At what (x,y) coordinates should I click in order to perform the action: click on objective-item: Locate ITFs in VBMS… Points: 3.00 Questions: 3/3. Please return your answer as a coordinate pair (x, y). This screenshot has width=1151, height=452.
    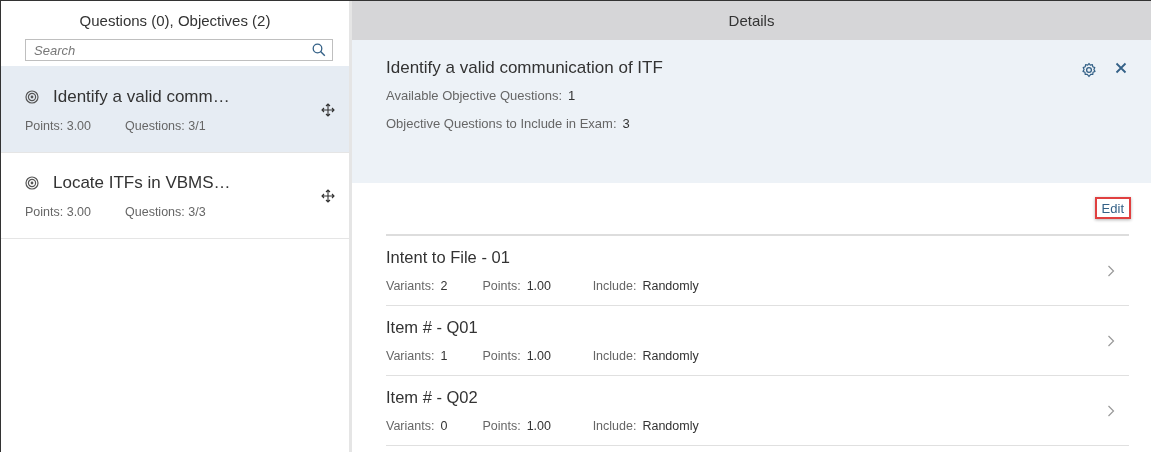
    Looking at the image, I should click on (175, 195).